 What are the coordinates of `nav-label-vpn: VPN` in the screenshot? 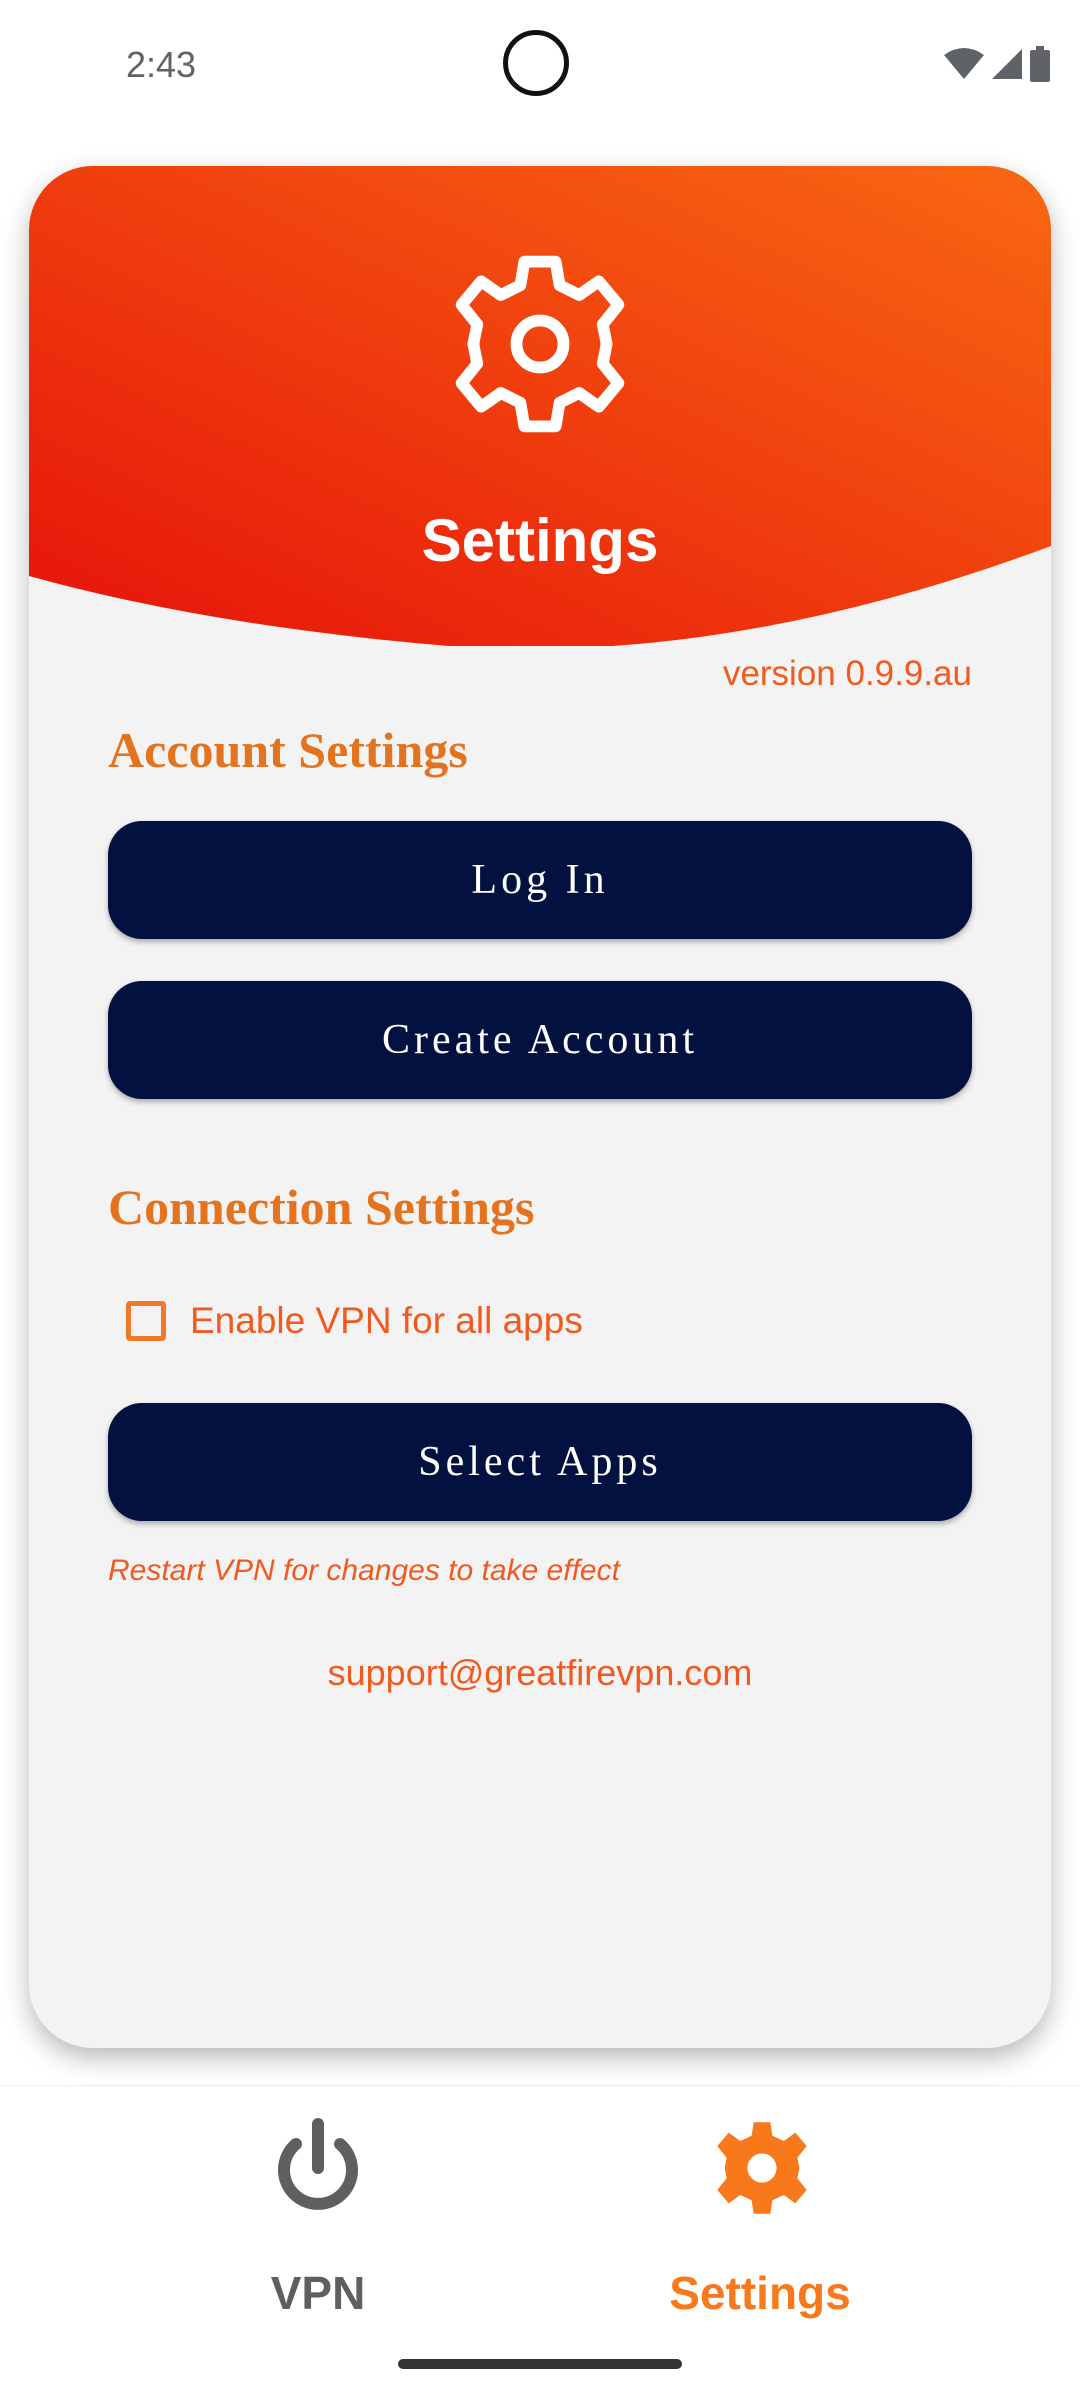 It's located at (318, 2293).